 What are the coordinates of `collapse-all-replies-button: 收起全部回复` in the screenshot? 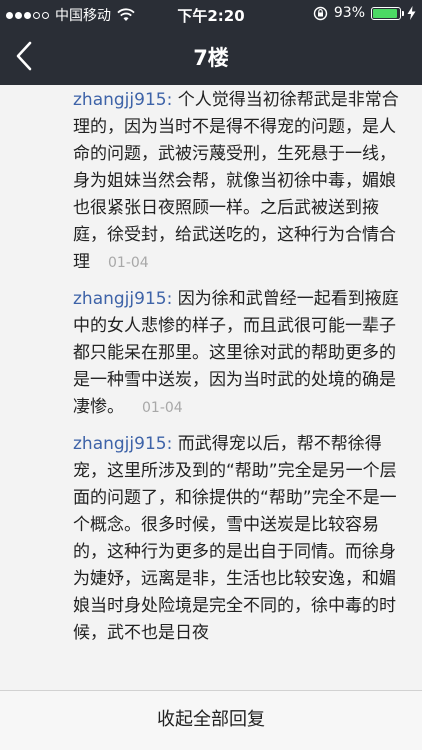 It's located at (211, 720).